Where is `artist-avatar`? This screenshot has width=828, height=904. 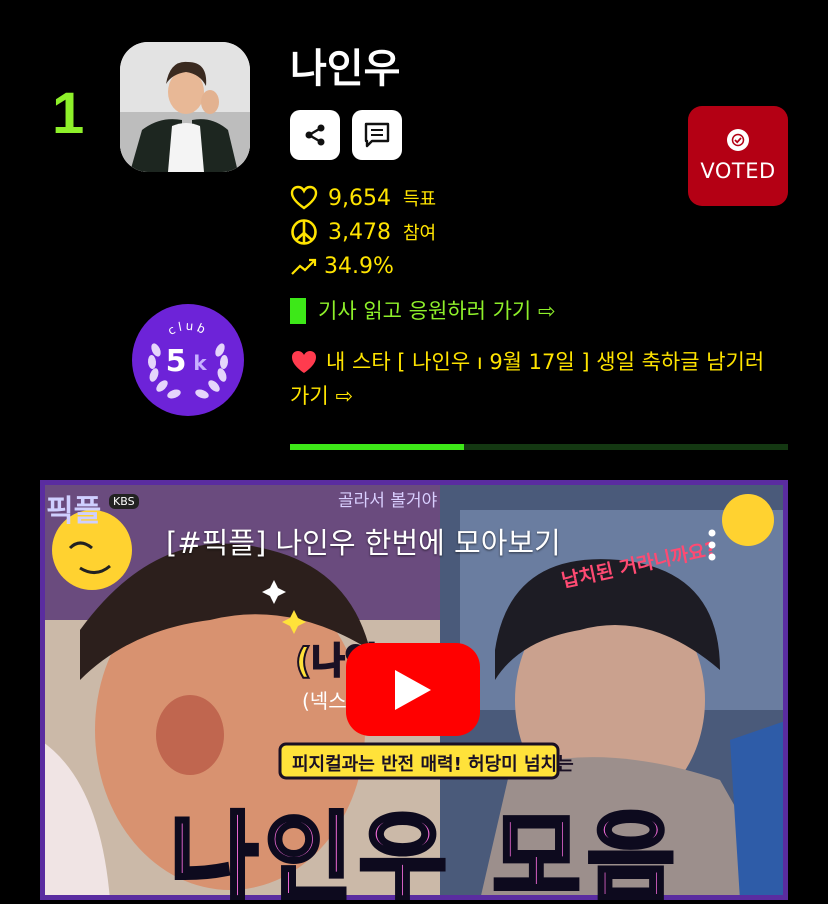 artist-avatar is located at coordinates (185, 107).